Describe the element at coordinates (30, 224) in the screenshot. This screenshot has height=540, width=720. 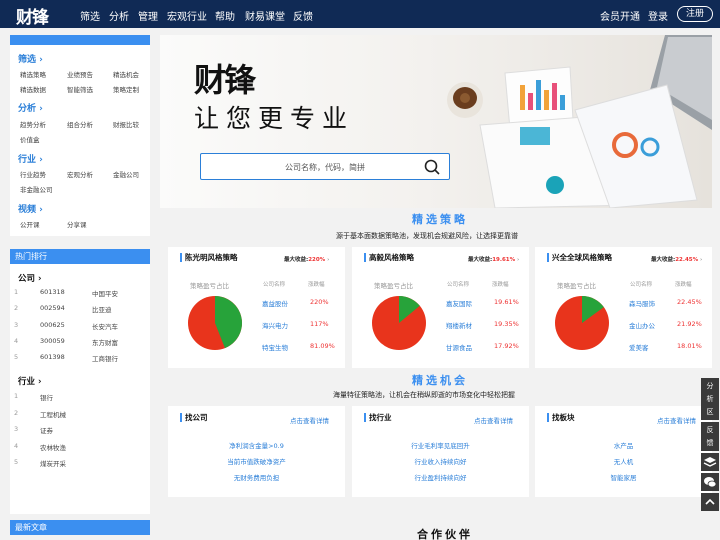
I see `sidebar-link: 公开课` at that location.